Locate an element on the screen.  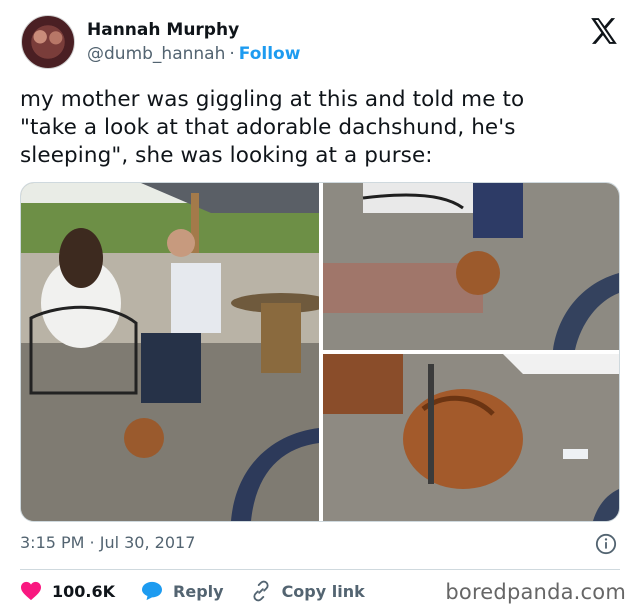
link-icon is located at coordinates (260, 591).